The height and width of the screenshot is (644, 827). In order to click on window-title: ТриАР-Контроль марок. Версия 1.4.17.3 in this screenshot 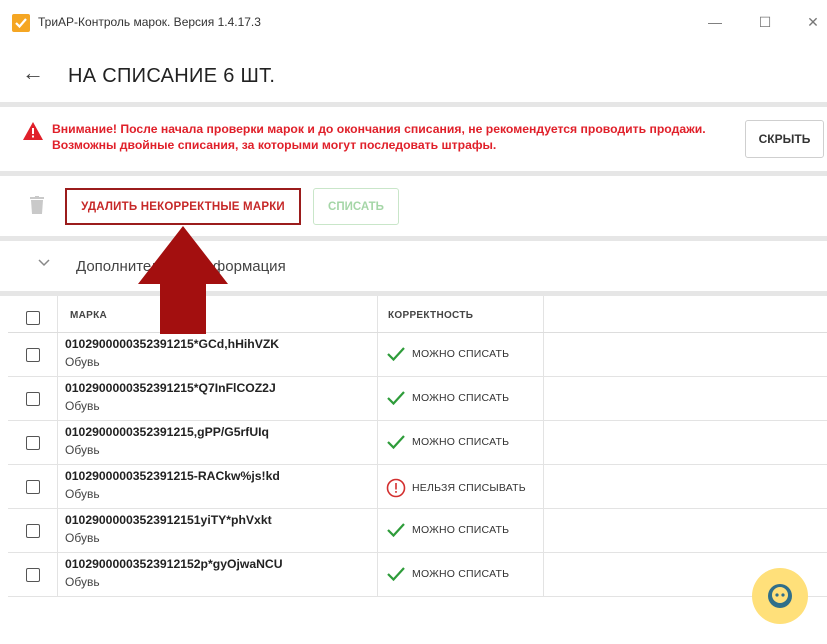, I will do `click(149, 22)`.